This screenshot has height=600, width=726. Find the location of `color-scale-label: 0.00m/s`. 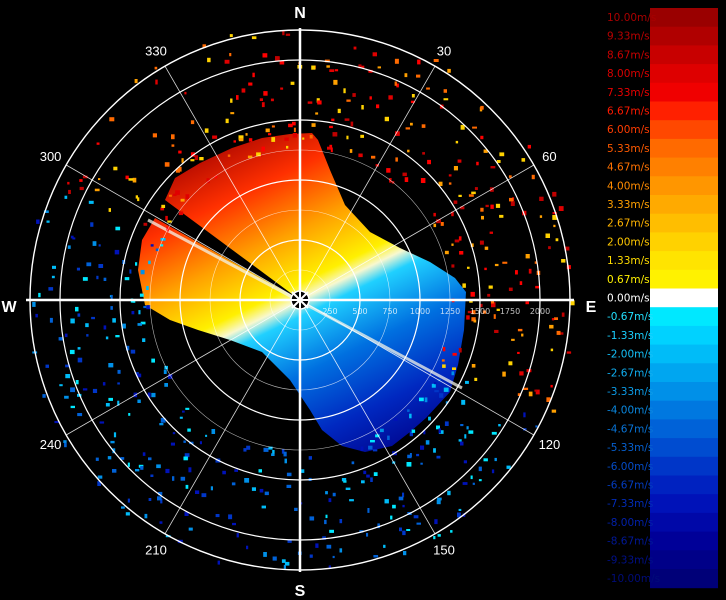

color-scale-label: 0.00m/s is located at coordinates (628, 299).